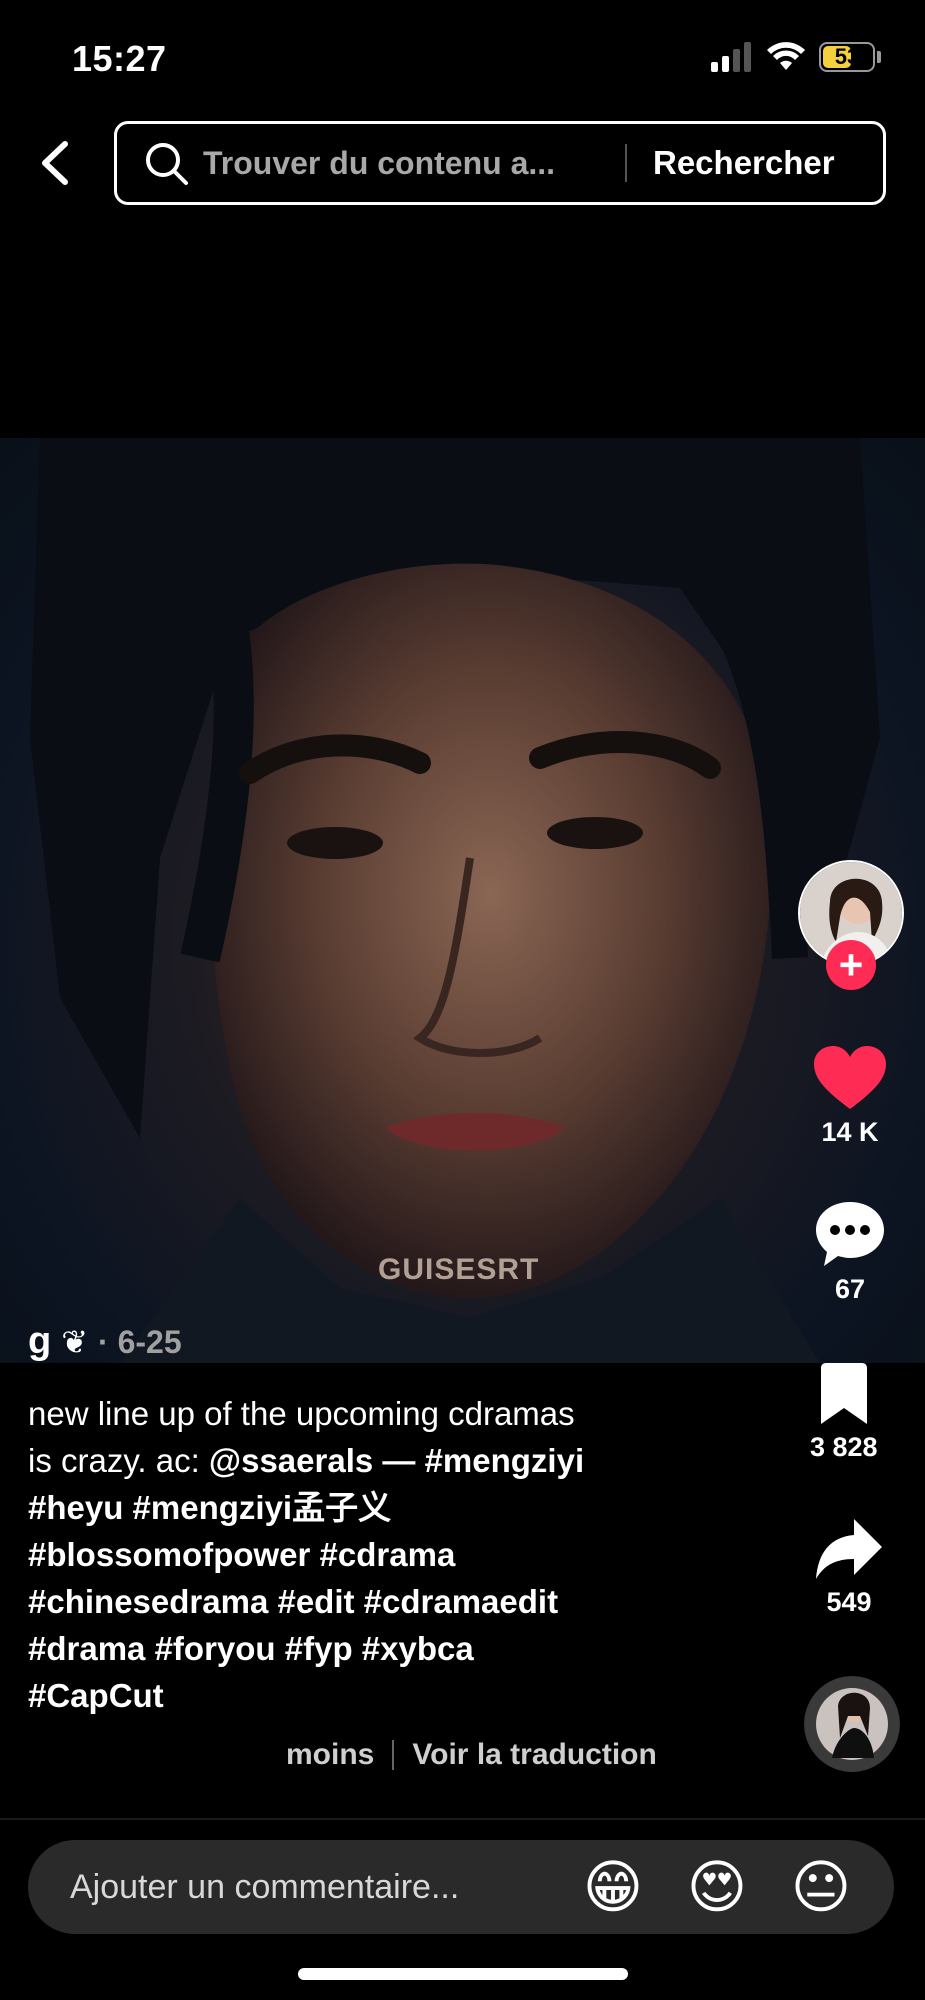 The height and width of the screenshot is (2000, 925). Describe the element at coordinates (626, 163) in the screenshot. I see `search-divider` at that location.